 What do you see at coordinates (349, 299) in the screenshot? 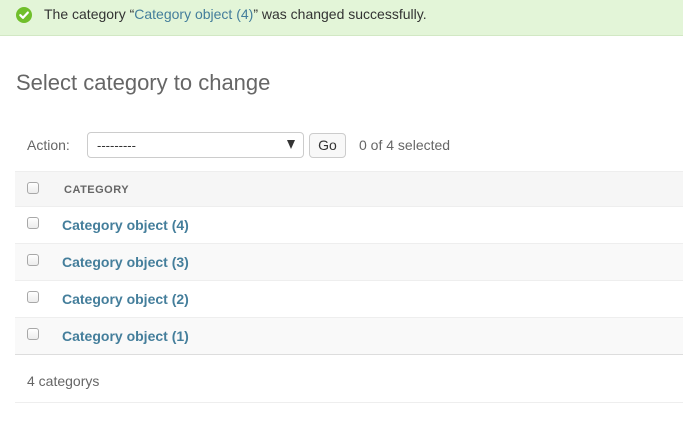
I see `table-row: Category object (2)` at bounding box center [349, 299].